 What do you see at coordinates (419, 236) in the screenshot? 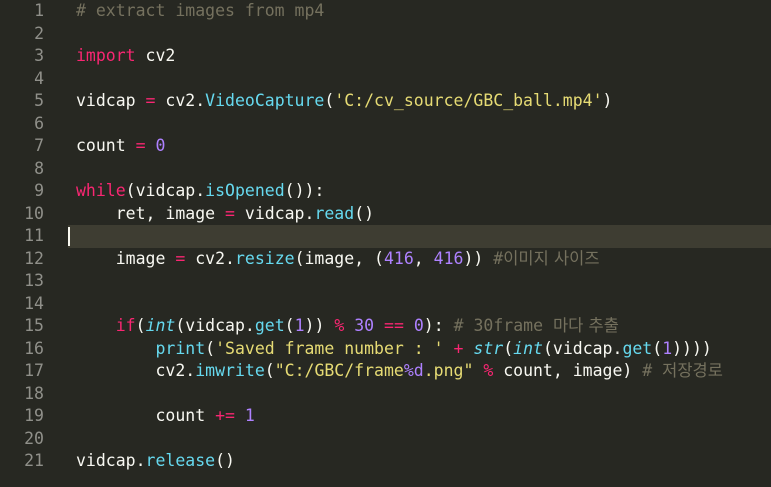
I see `current-line-highlight` at bounding box center [419, 236].